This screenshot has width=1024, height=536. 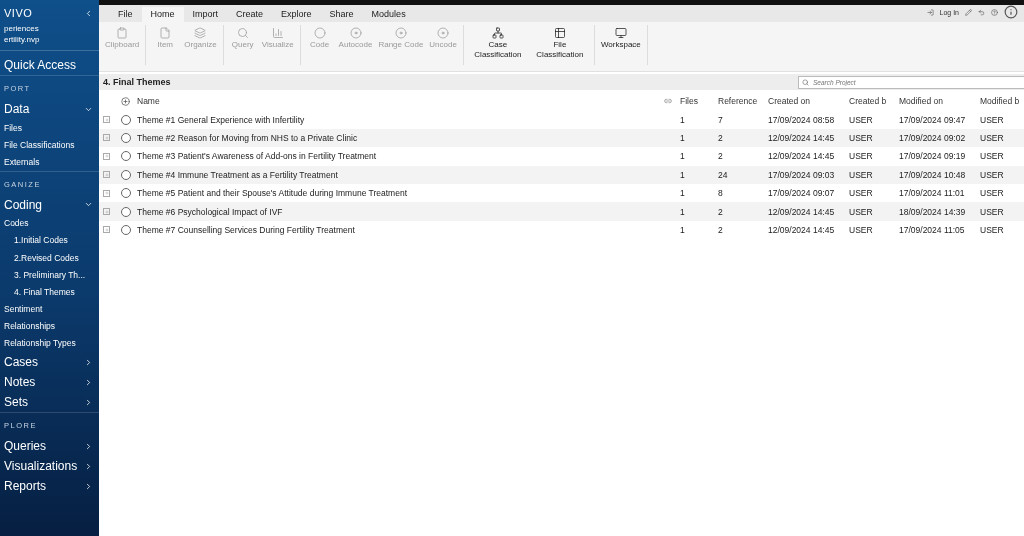 What do you see at coordinates (49, 128) in the screenshot?
I see `nav-item: Files` at bounding box center [49, 128].